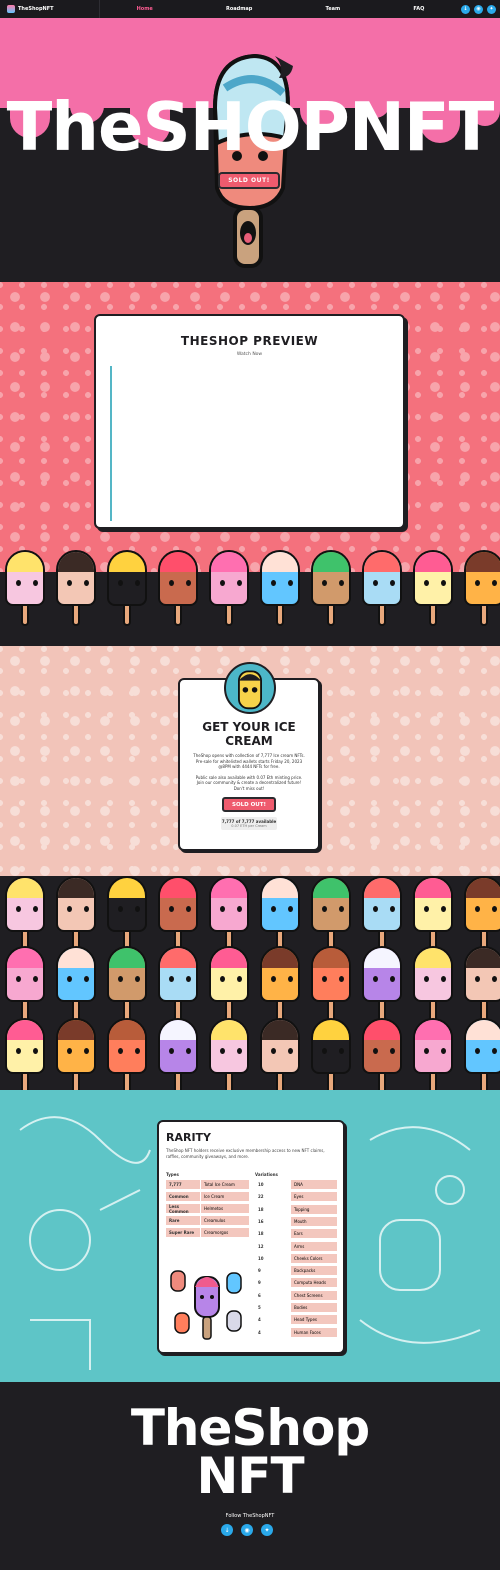  Describe the element at coordinates (189, 1137) in the screenshot. I see `rarity-title: RARITY` at that location.